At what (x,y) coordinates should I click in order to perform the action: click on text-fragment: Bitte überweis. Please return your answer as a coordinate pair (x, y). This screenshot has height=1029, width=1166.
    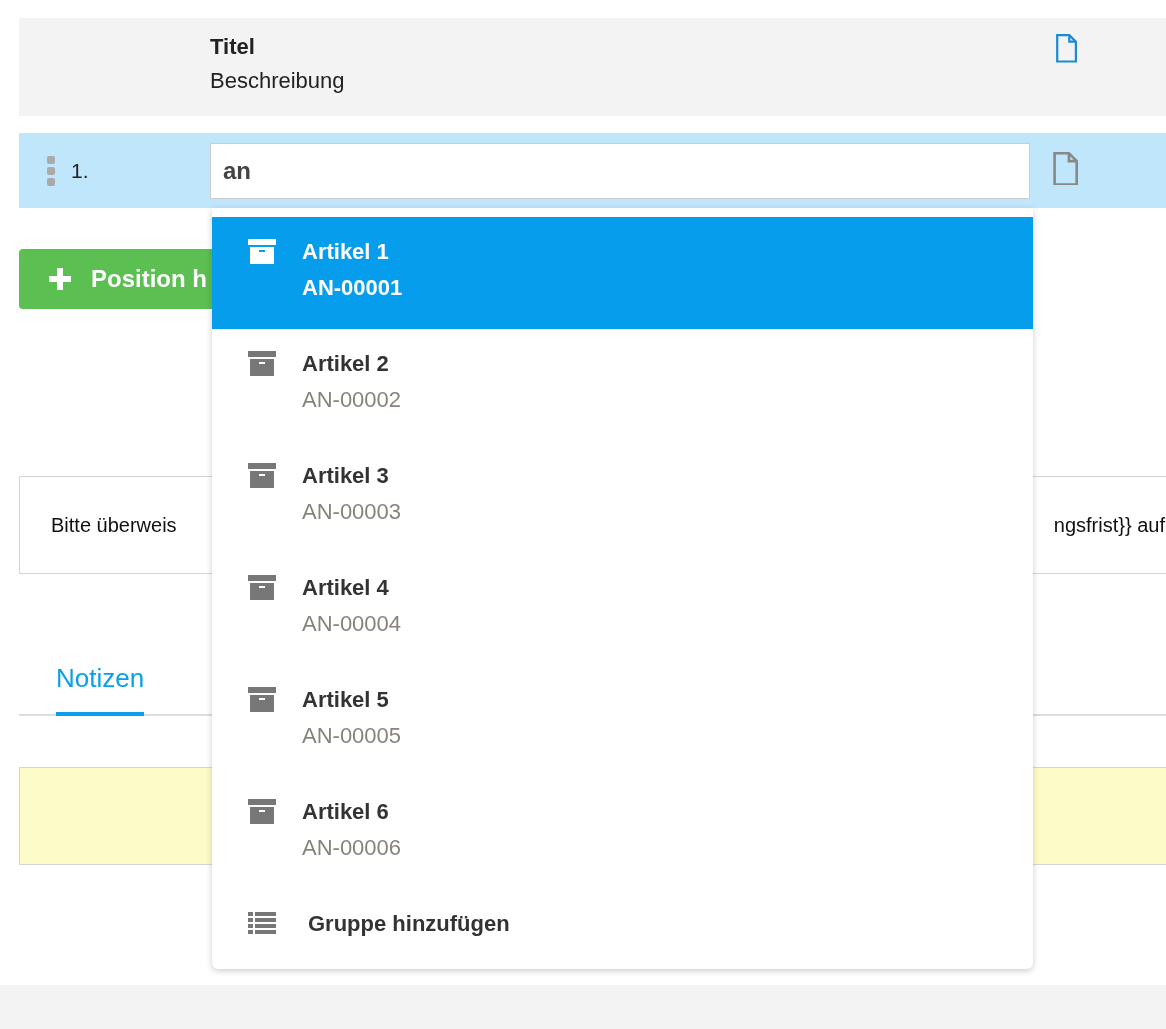
    Looking at the image, I should click on (114, 525).